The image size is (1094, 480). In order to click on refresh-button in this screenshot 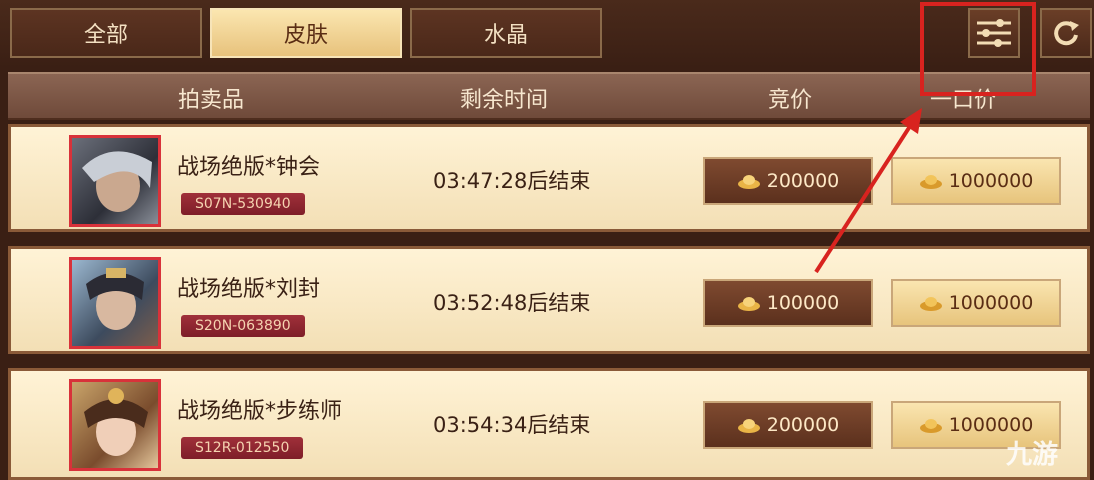, I will do `click(1066, 33)`.